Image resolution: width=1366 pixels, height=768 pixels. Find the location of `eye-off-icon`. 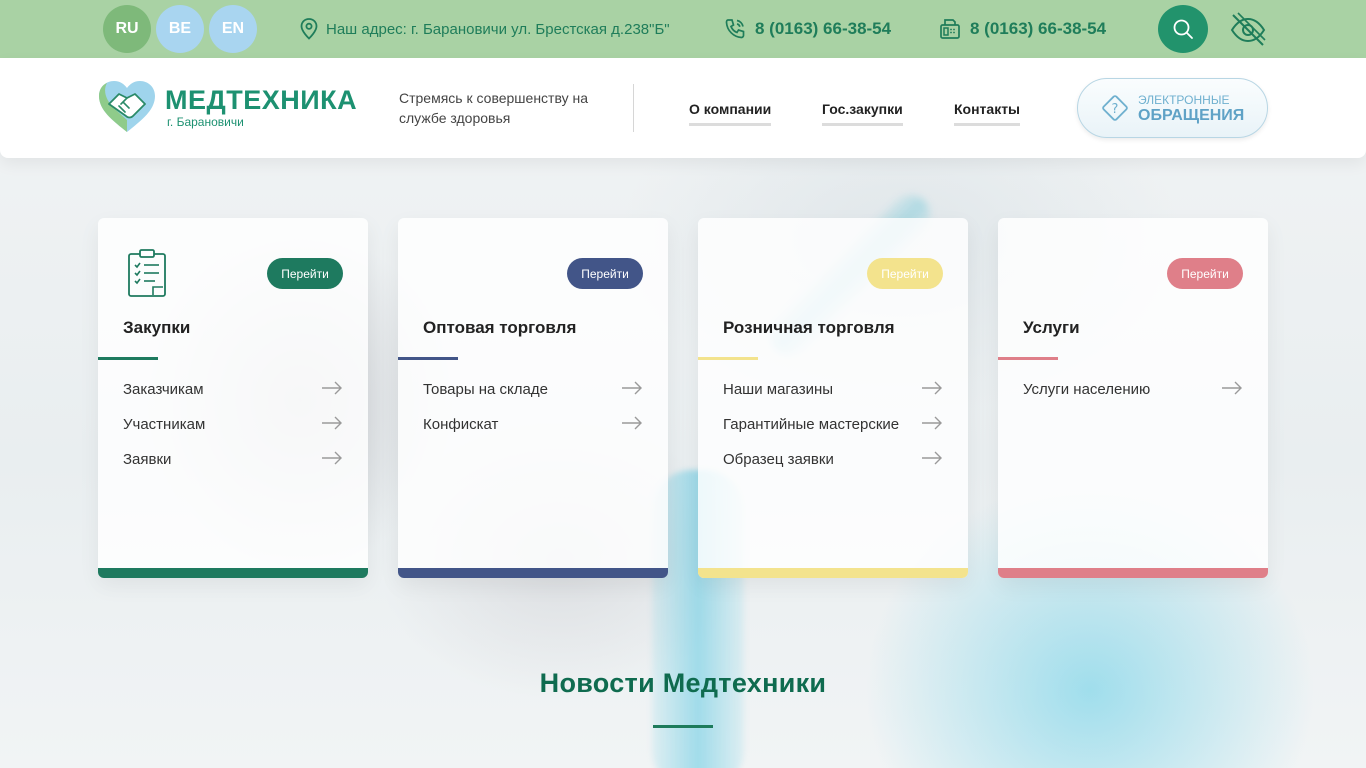

eye-off-icon is located at coordinates (1248, 29).